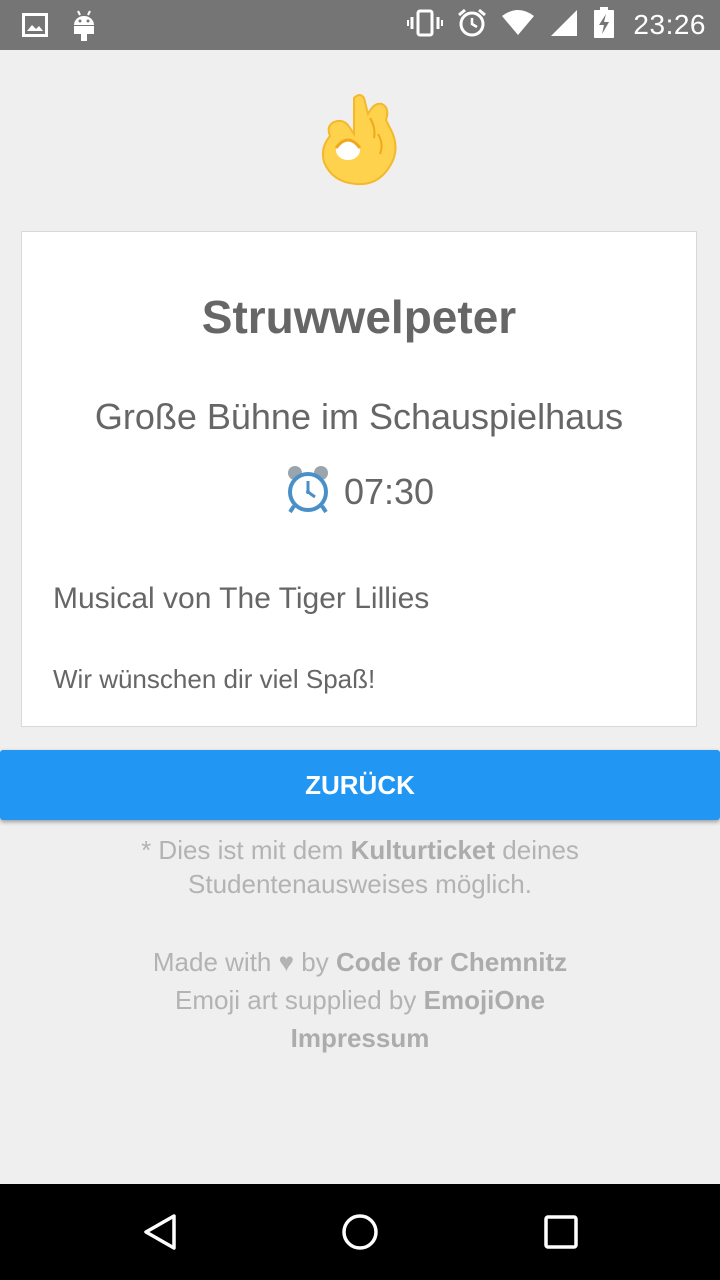 The image size is (720, 1280). What do you see at coordinates (564, 25) in the screenshot?
I see `cell-signal-icon` at bounding box center [564, 25].